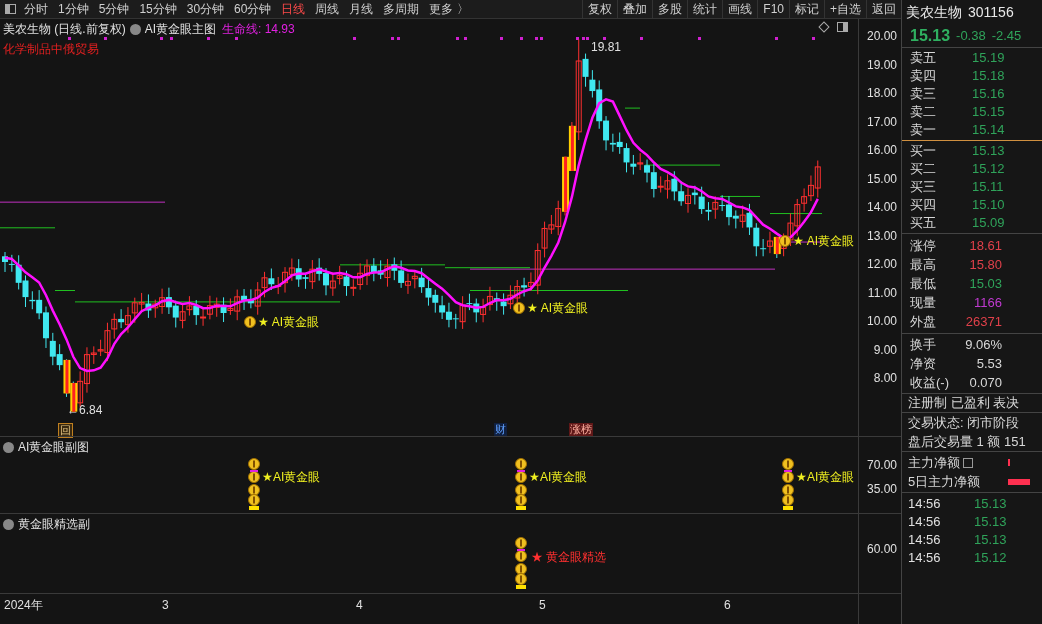 This screenshot has height=624, width=1042. Describe the element at coordinates (569, 557) in the screenshot. I see `signal-label: ★ 黄金眼精选` at that location.